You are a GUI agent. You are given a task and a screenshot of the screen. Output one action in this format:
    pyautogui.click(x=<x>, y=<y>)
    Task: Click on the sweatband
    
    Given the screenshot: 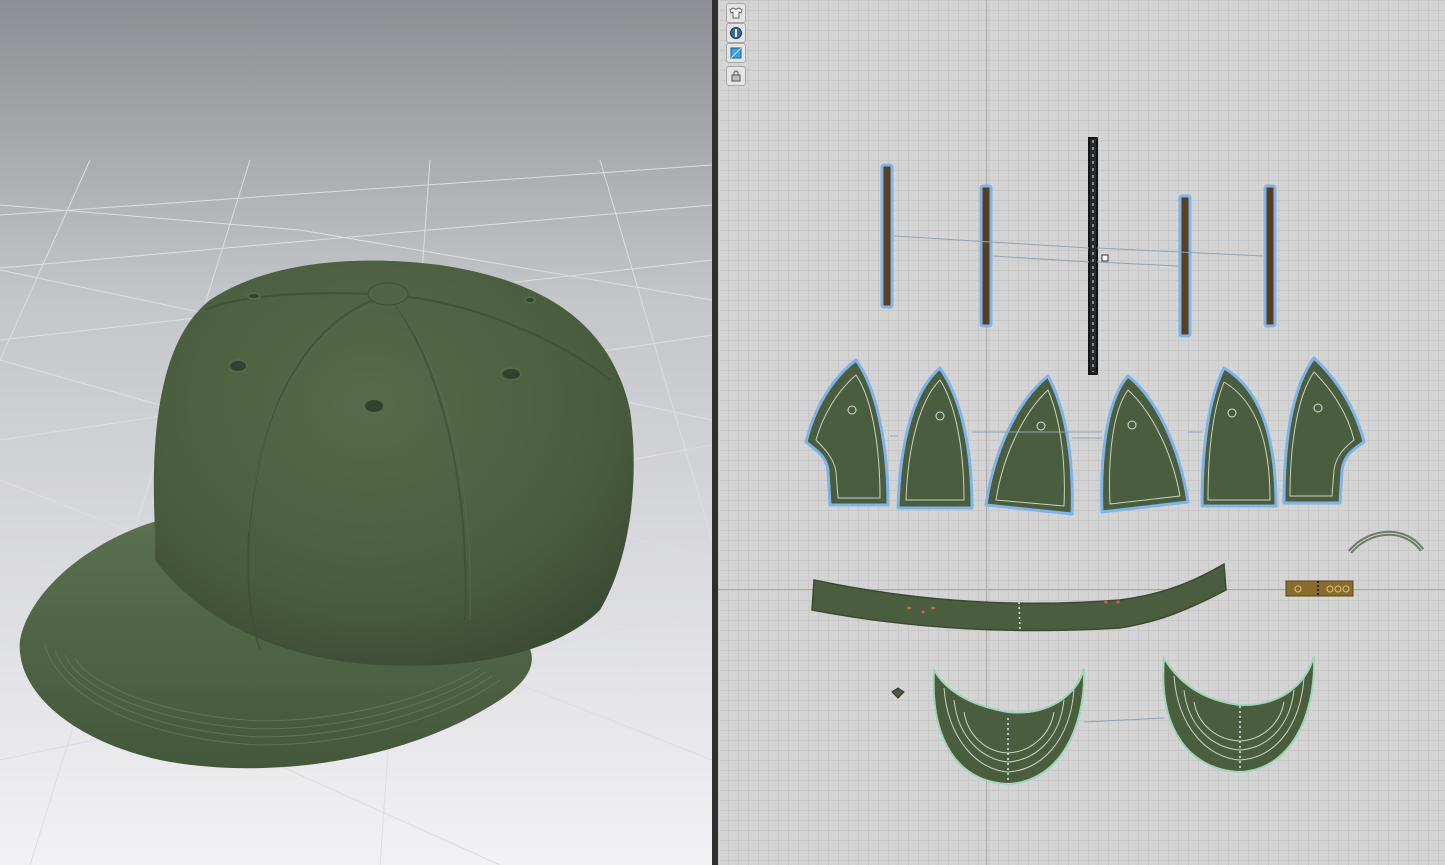 What is the action you would take?
    pyautogui.click(x=1019, y=597)
    